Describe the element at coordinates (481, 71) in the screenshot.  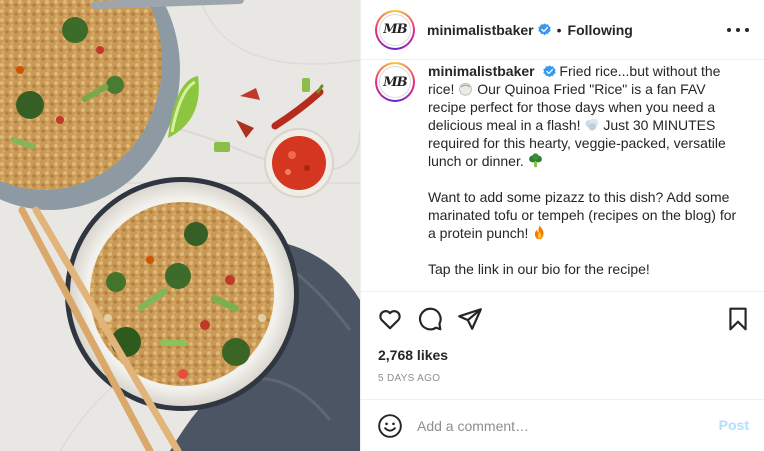
I see `caption-username-link: minimalistbaker` at that location.